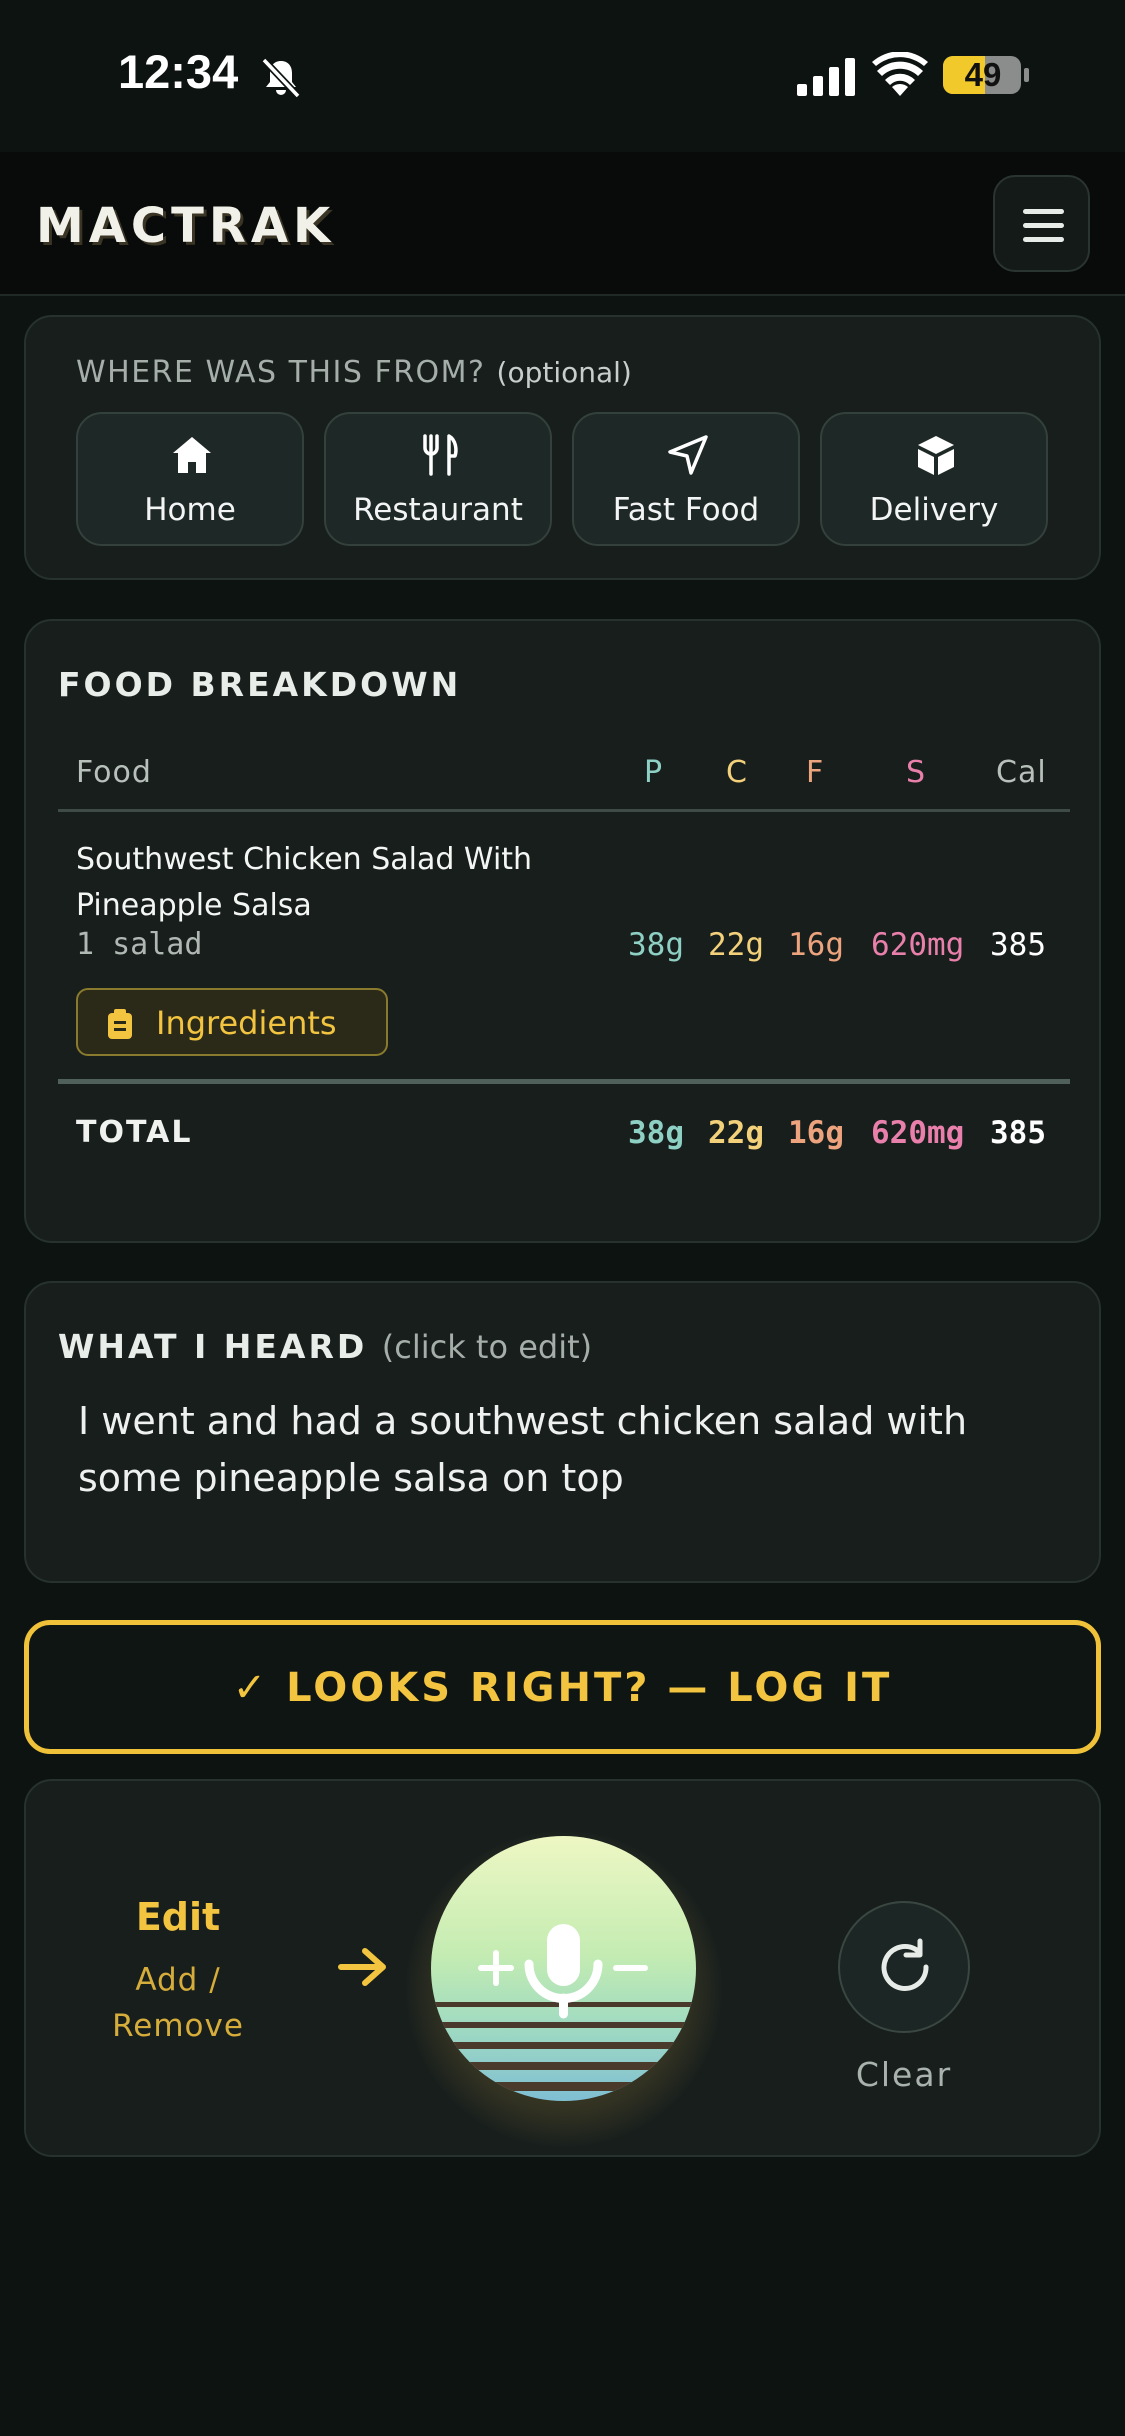 The image size is (1125, 2436). What do you see at coordinates (564, 372) in the screenshot?
I see `source-optional-hint: (optional)` at bounding box center [564, 372].